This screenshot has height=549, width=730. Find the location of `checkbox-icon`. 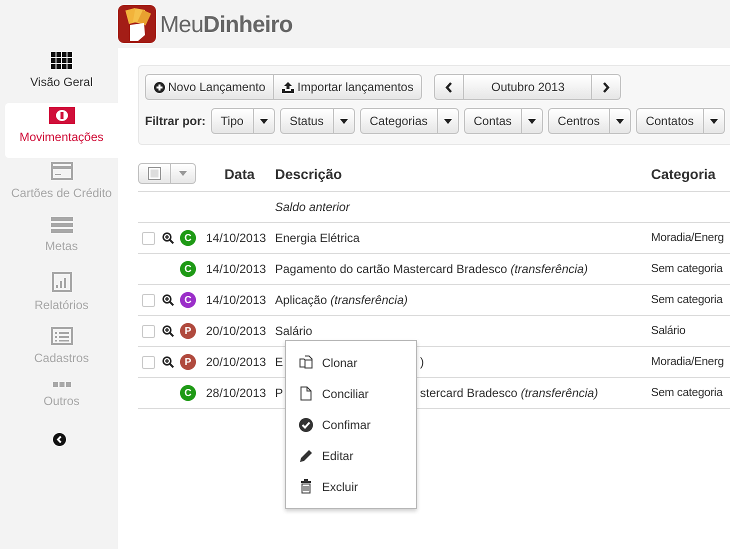

checkbox-icon is located at coordinates (154, 173).